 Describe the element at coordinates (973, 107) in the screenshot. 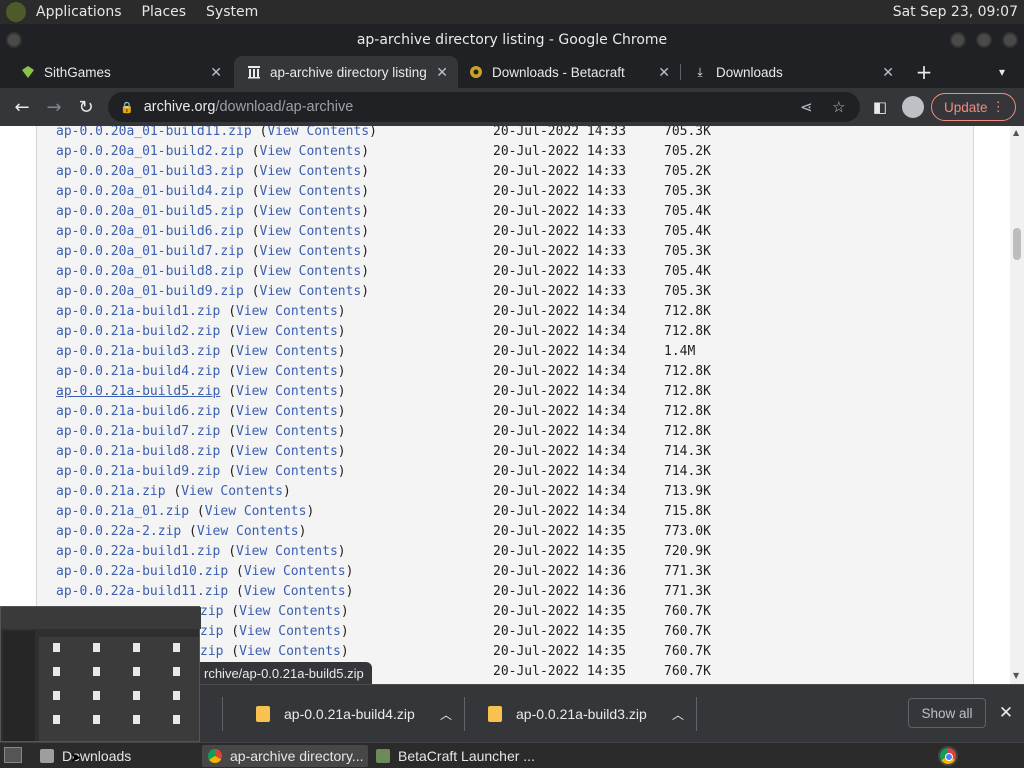

I see `update-button: Update ⋮` at that location.